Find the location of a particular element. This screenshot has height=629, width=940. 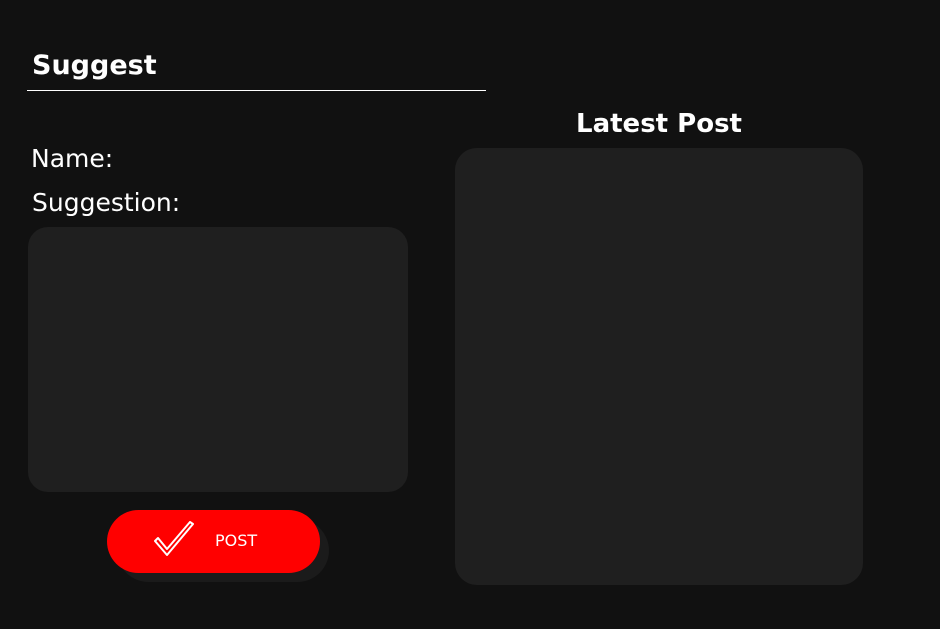

title-divider is located at coordinates (256, 90).